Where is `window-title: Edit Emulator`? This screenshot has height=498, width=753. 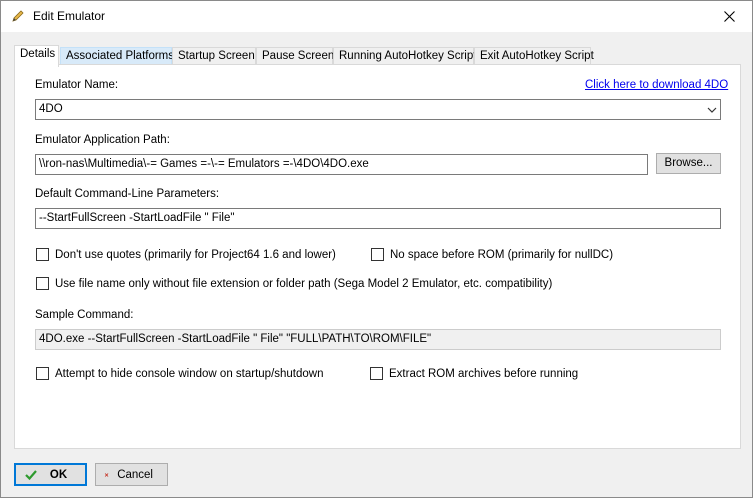
window-title: Edit Emulator is located at coordinates (69, 16).